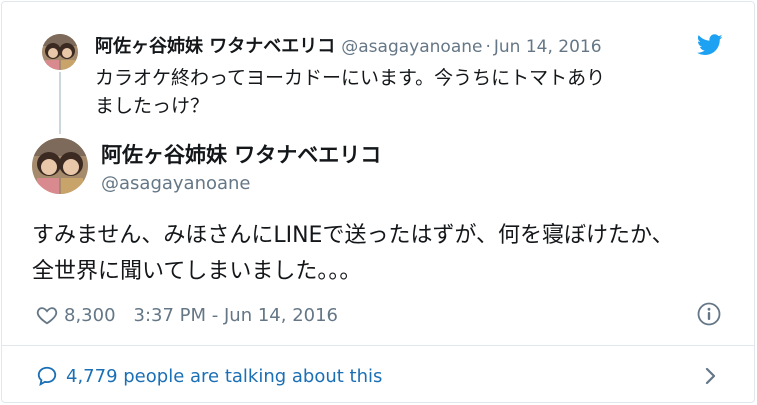  Describe the element at coordinates (236, 315) in the screenshot. I see `tweet-timestamp: 3:37 PM - Jun 14, 2016` at that location.